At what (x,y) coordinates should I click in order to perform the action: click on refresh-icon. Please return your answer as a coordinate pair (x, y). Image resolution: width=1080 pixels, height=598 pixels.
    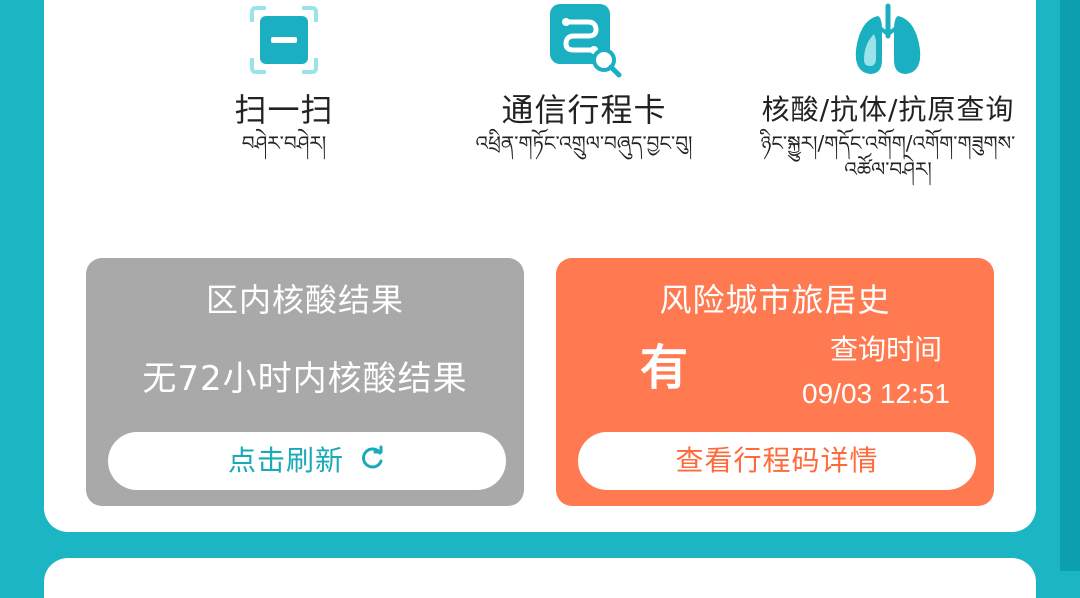
    Looking at the image, I should click on (373, 462).